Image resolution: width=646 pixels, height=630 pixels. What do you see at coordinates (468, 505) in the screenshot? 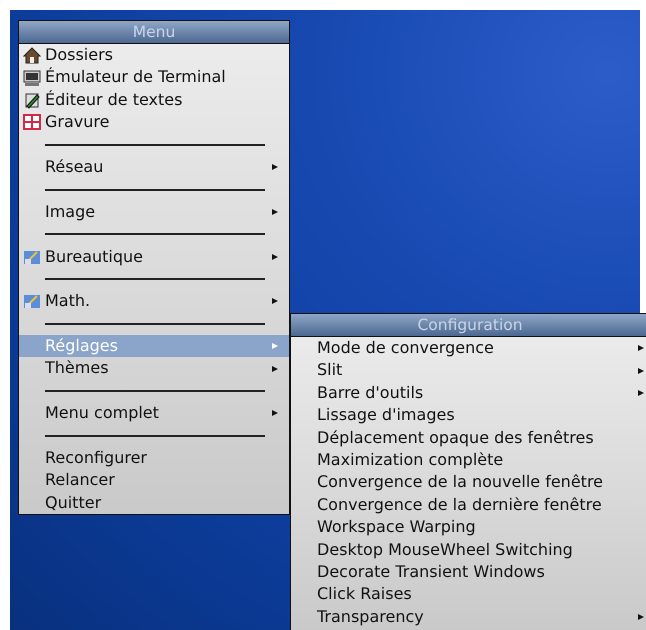
I see `menu-item: Convergence de la dernière fenêtre` at bounding box center [468, 505].